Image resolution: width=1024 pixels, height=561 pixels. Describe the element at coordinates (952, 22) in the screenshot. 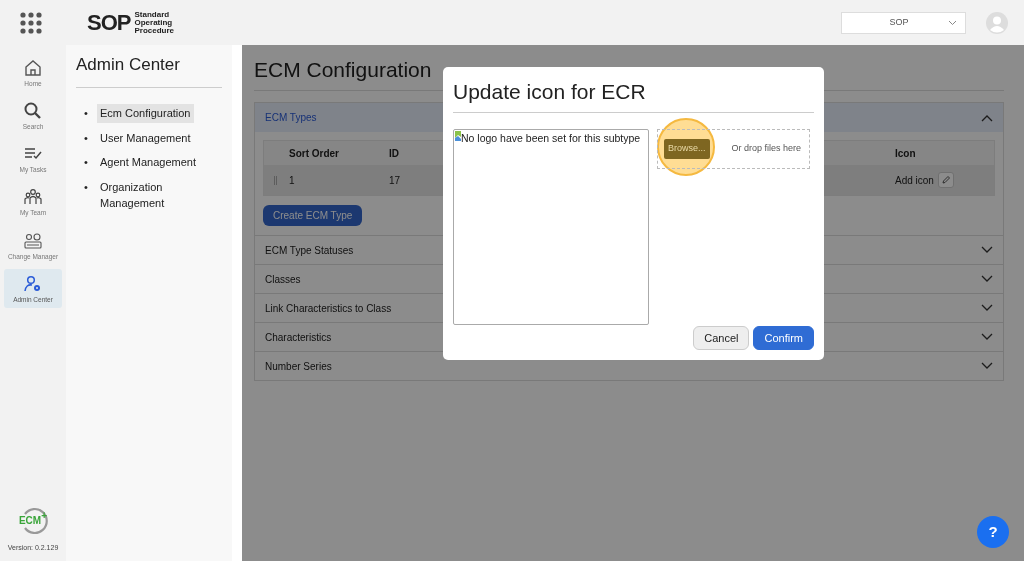

I see `dropdown-caret-icon` at that location.